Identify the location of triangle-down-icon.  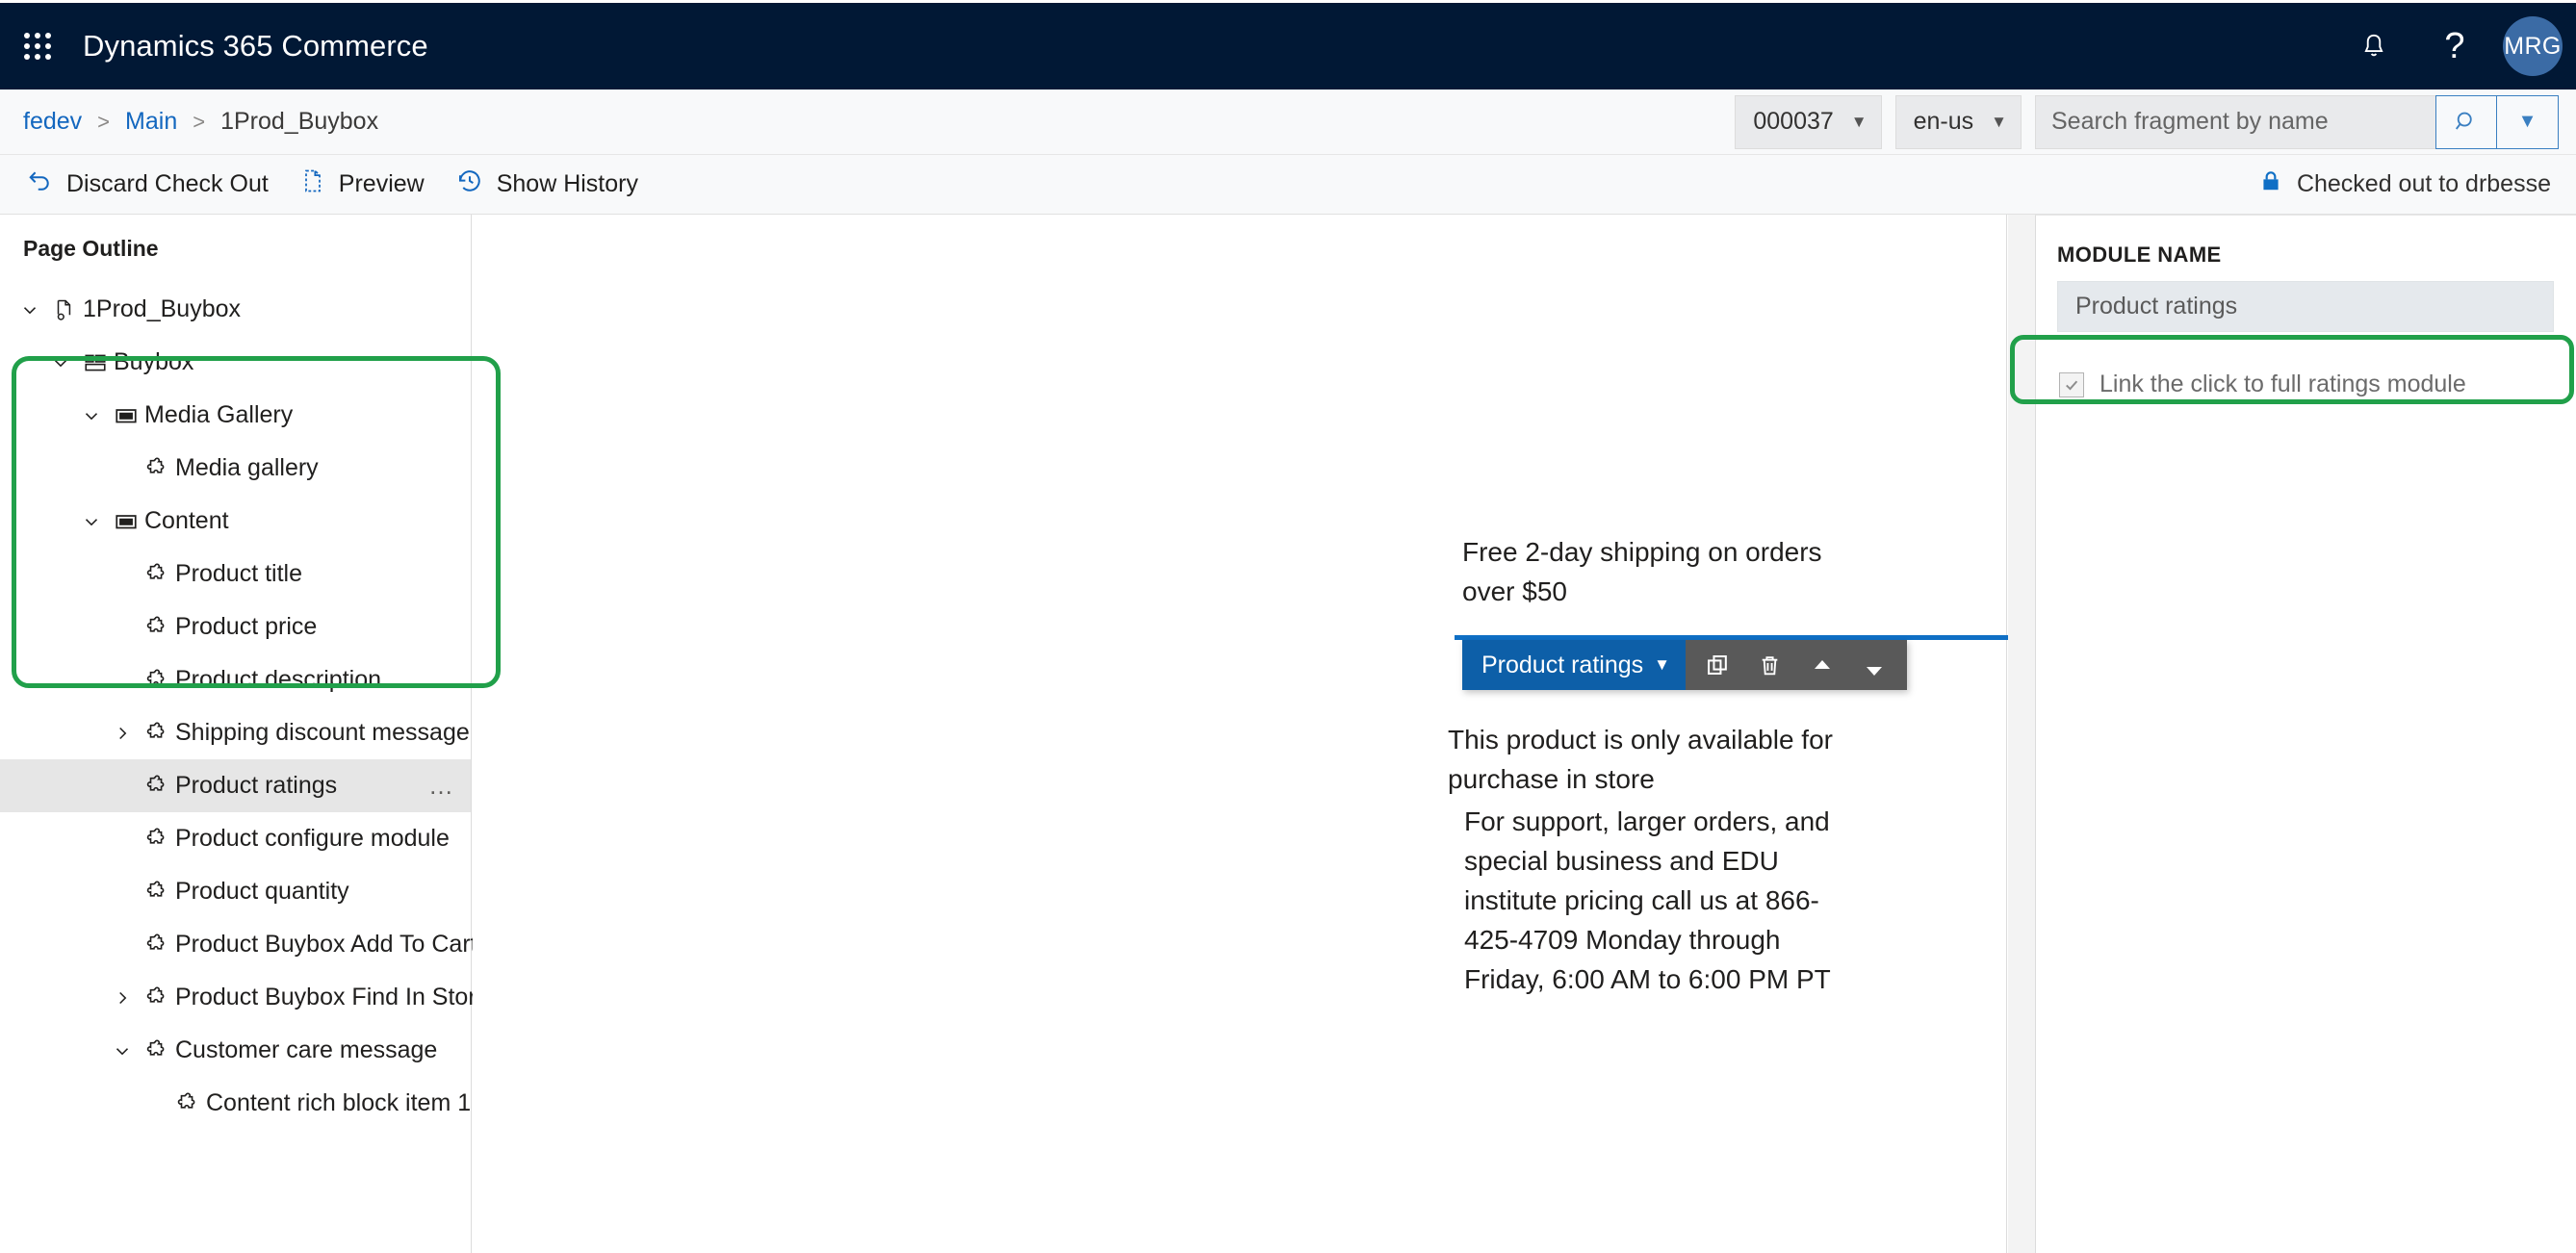
(1874, 671).